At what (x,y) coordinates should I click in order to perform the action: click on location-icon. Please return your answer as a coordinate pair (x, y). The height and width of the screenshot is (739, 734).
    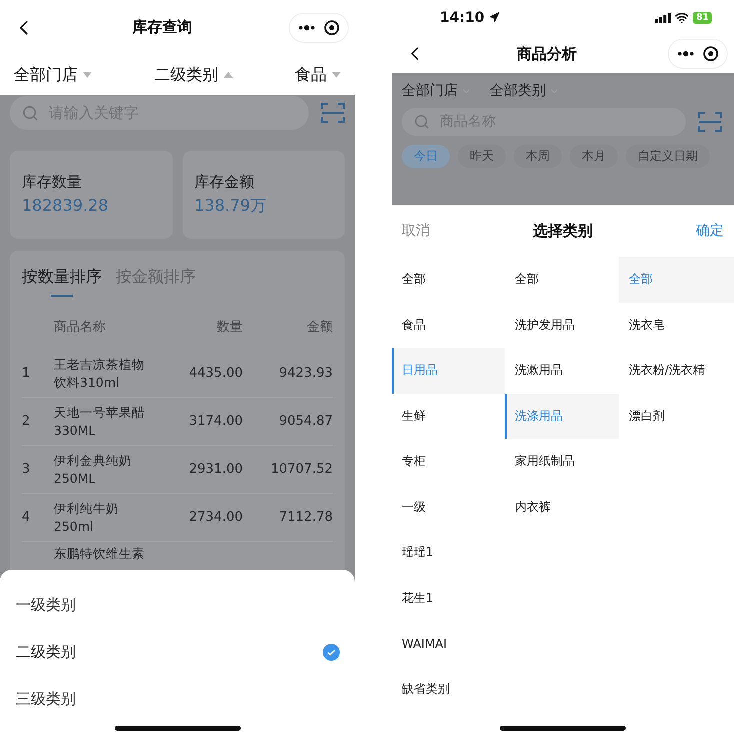
    Looking at the image, I should click on (494, 17).